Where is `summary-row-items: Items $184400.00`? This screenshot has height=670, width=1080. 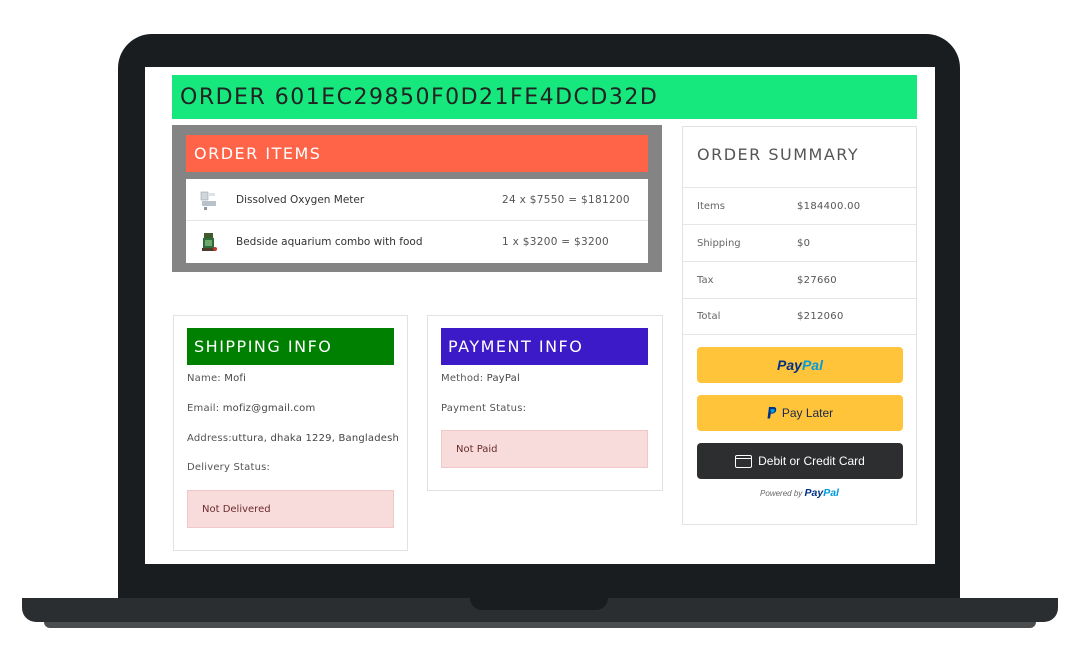
summary-row-items: Items $184400.00 is located at coordinates (799, 205).